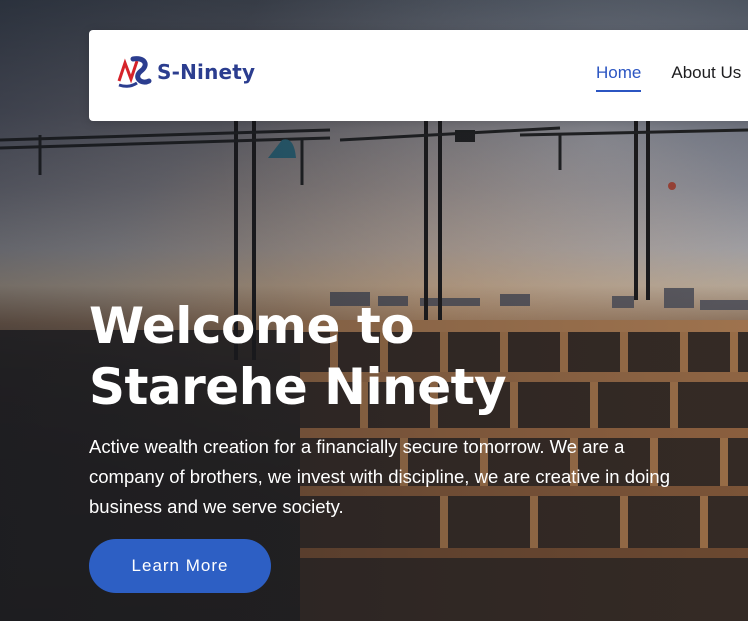 The width and height of the screenshot is (748, 621). What do you see at coordinates (619, 77) in the screenshot?
I see `nav-item-home: Home` at bounding box center [619, 77].